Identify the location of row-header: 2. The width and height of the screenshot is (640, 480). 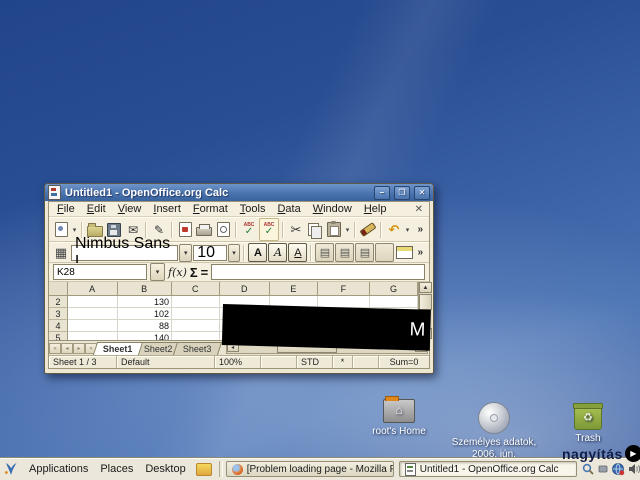
(58, 302).